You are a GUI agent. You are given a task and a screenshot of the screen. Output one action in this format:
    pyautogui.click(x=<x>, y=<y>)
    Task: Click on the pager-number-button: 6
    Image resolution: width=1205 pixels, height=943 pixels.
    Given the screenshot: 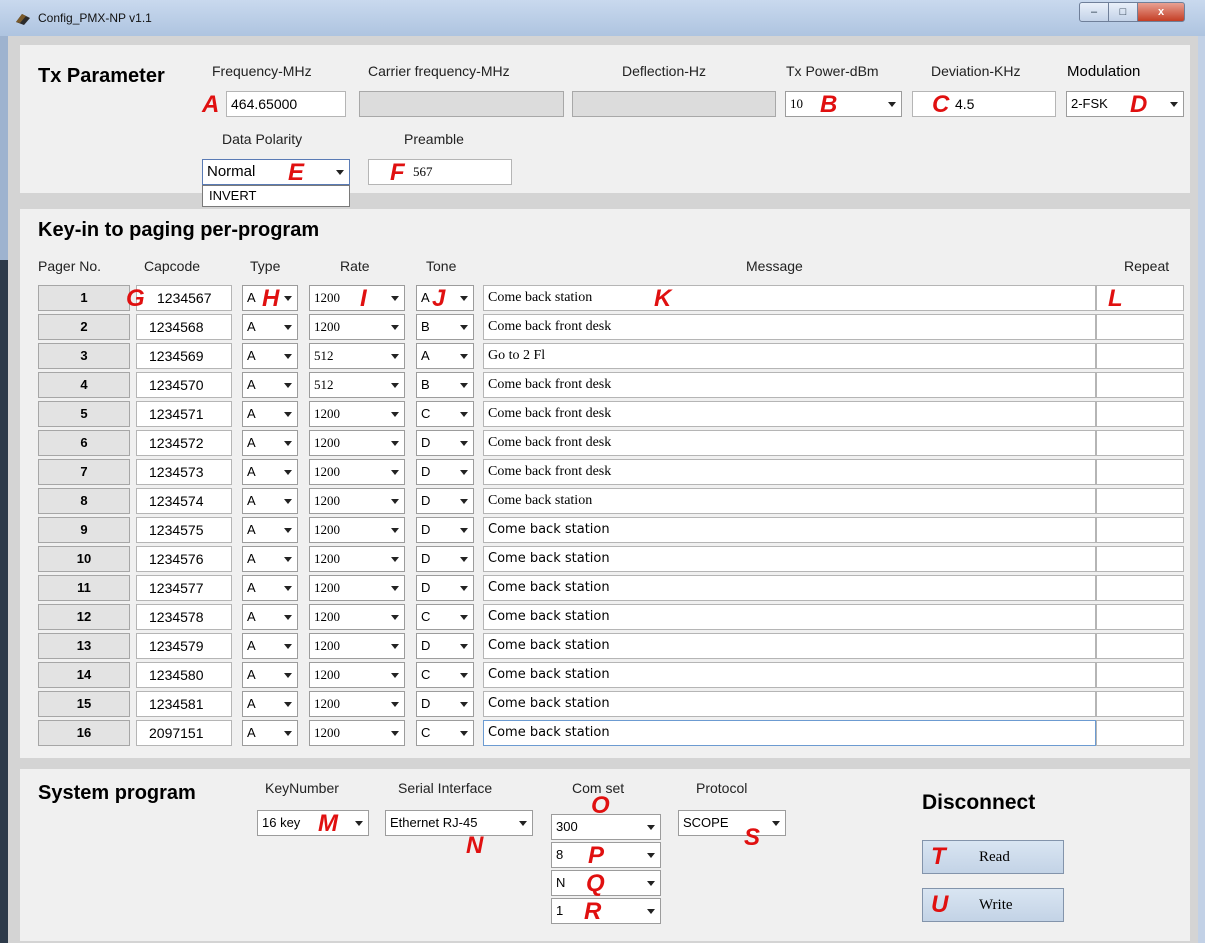 What is the action you would take?
    pyautogui.click(x=84, y=443)
    